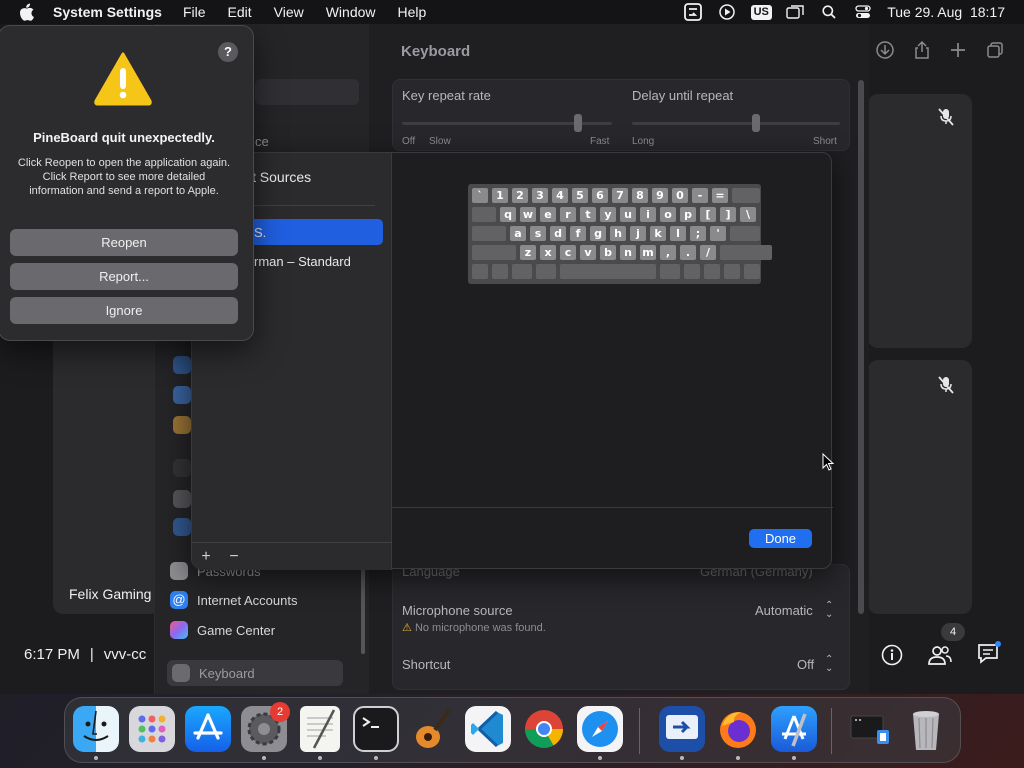 This screenshot has height=768, width=1024. Describe the element at coordinates (124, 310) in the screenshot. I see `ignore-button: Ignore` at that location.